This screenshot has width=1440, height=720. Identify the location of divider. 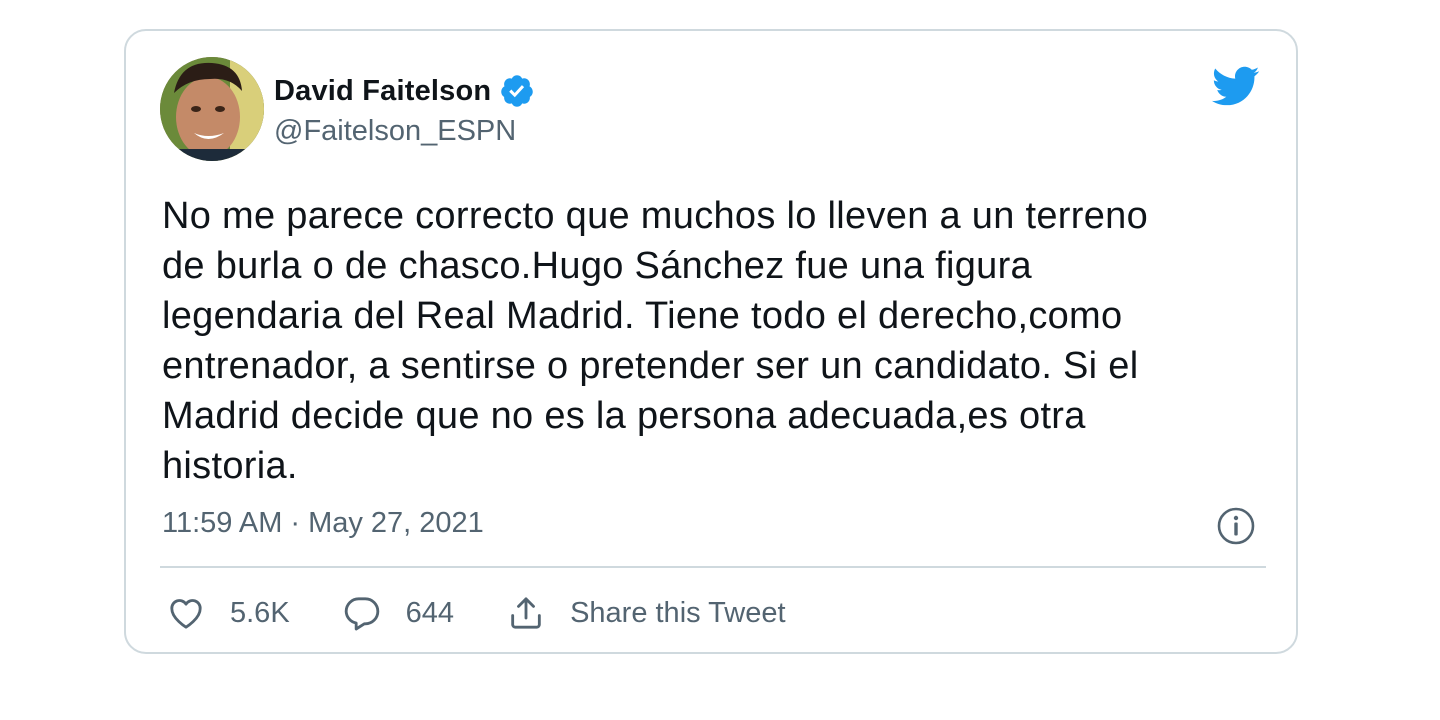
(713, 567).